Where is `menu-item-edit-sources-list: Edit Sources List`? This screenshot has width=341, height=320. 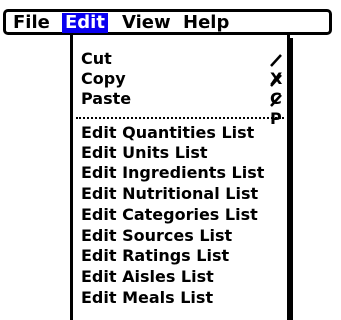 menu-item-edit-sources-list: Edit Sources List is located at coordinates (156, 236).